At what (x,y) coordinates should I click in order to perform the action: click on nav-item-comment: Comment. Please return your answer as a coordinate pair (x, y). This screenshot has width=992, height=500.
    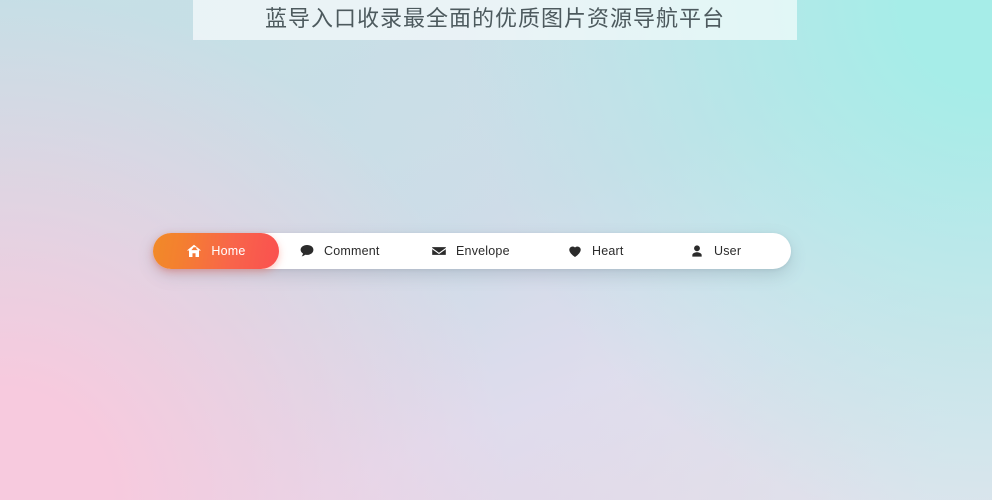
    Looking at the image, I should click on (345, 251).